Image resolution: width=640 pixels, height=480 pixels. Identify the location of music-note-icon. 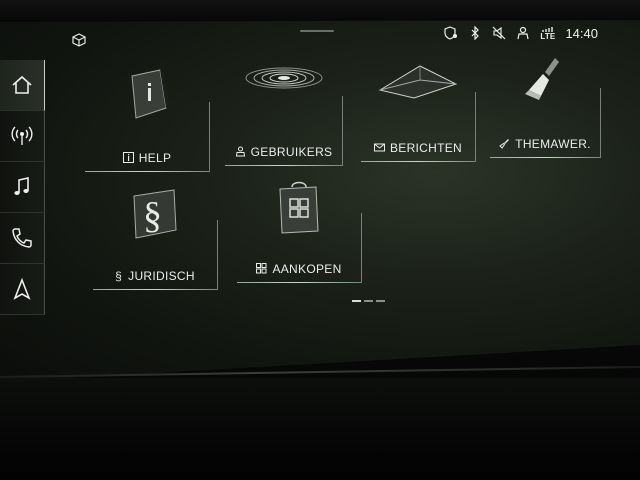
(21, 186).